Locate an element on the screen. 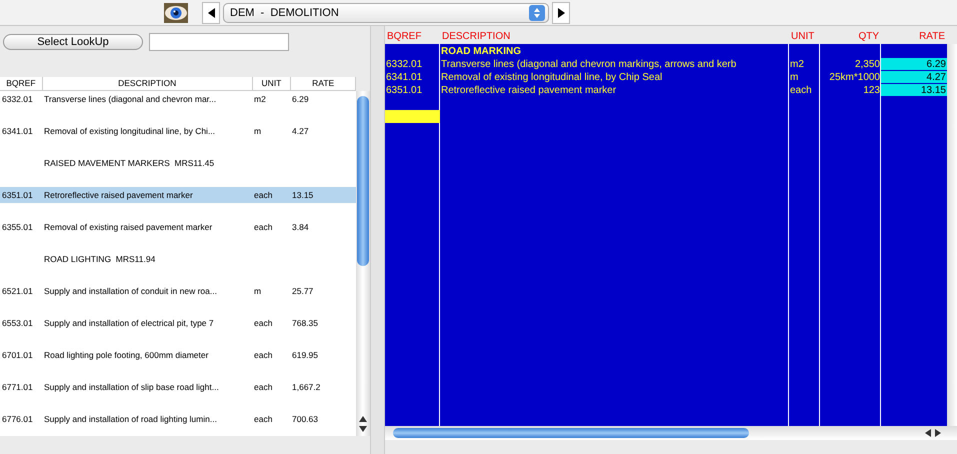 This screenshot has width=957, height=454. qty-cell-text: 2,350 is located at coordinates (867, 64).